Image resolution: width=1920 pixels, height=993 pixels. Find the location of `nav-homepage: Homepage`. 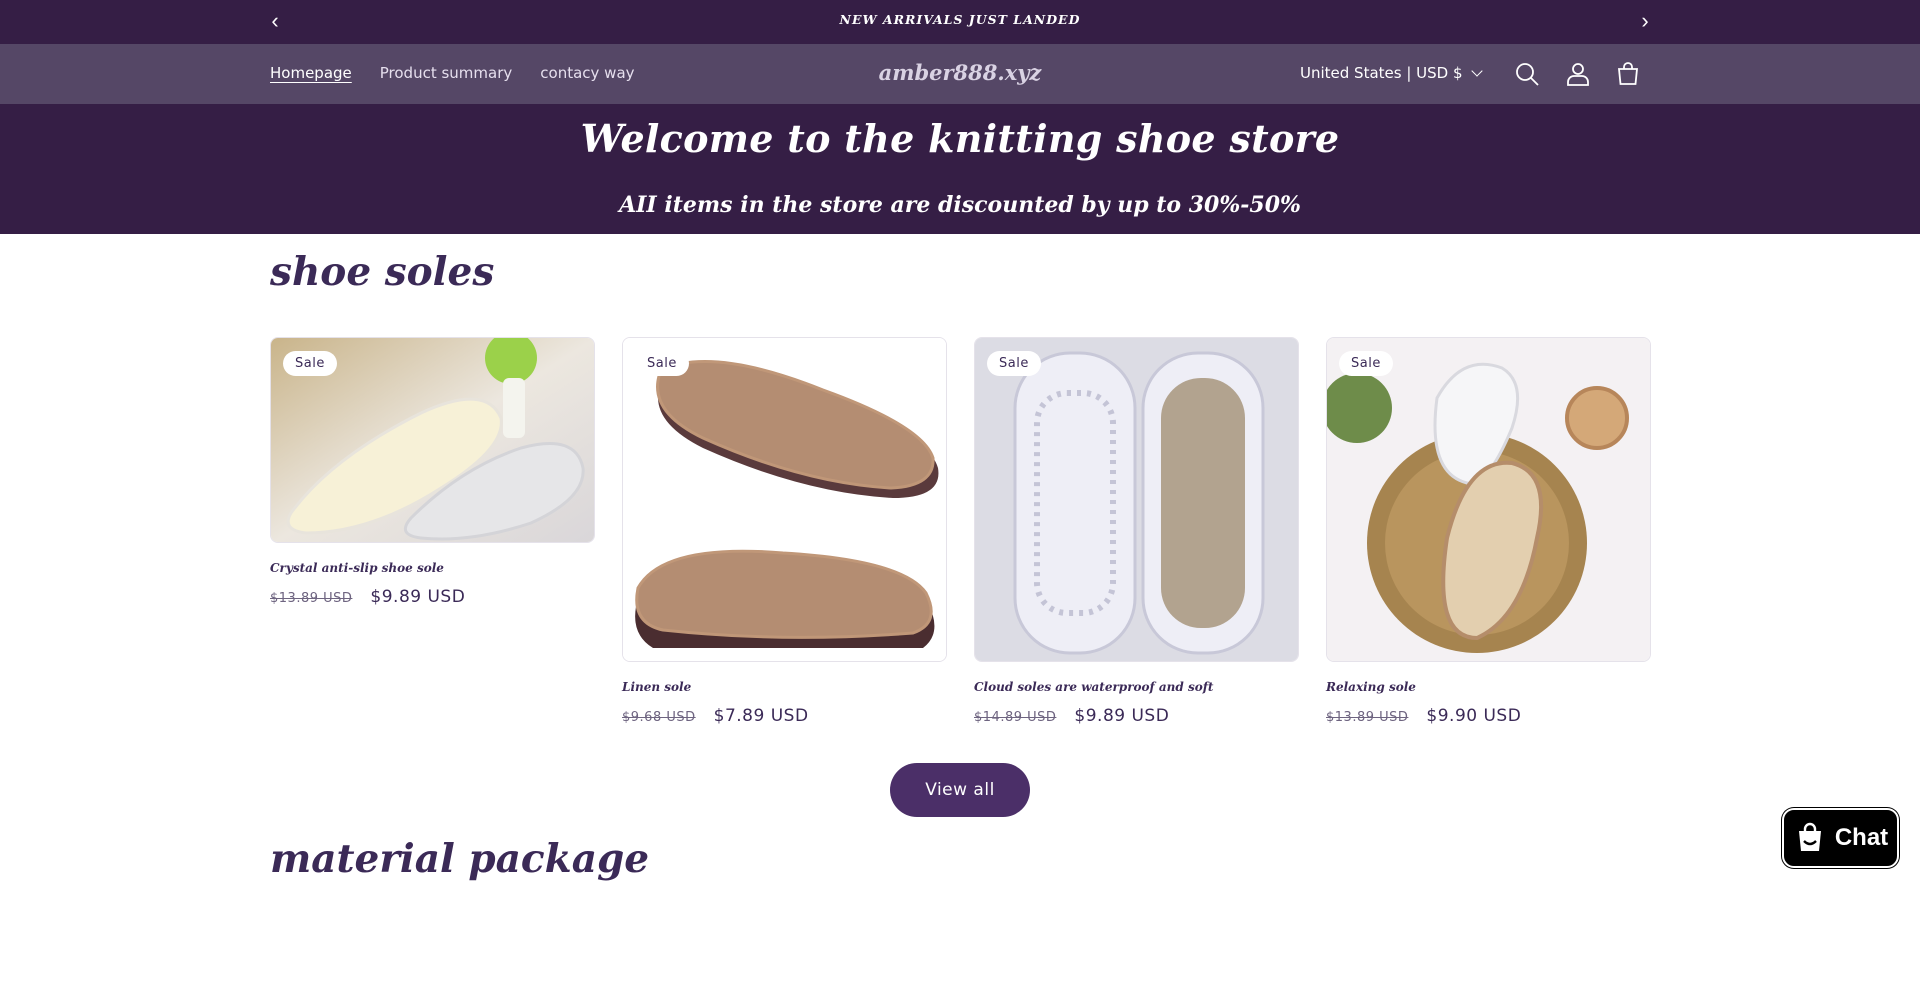

nav-homepage: Homepage is located at coordinates (311, 73).